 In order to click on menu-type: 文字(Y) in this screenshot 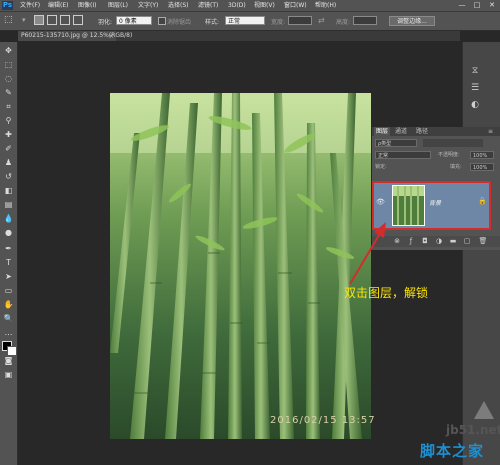, I will do `click(148, 5)`.